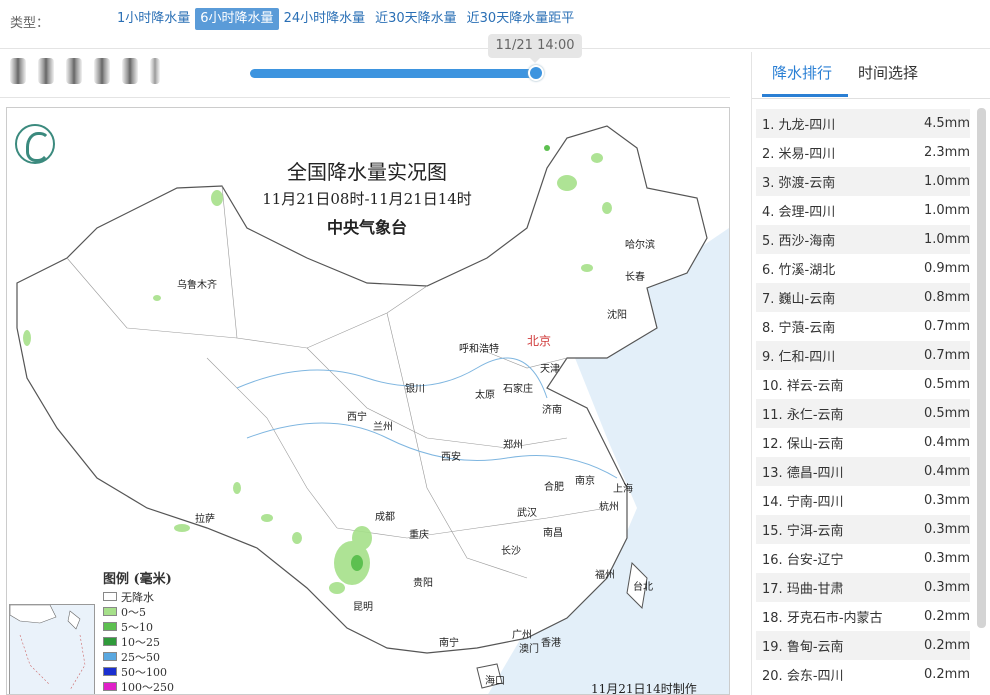 This screenshot has width=990, height=695. I want to click on city-label: 长春, so click(635, 277).